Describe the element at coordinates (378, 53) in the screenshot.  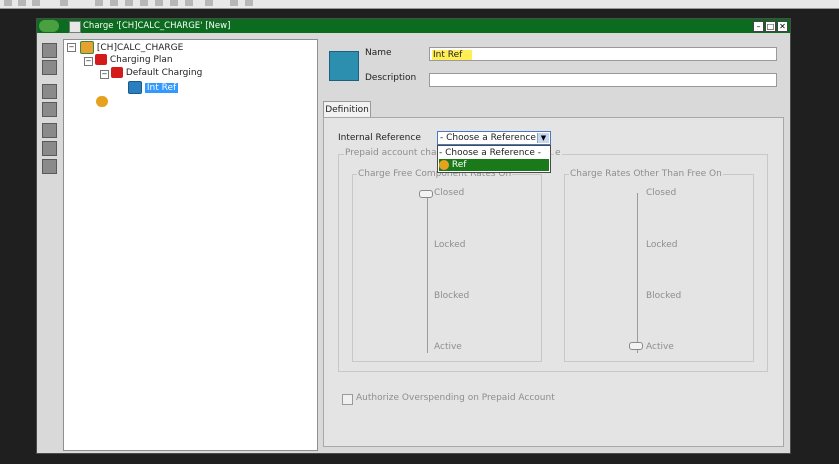
I see `name-label: Name` at that location.